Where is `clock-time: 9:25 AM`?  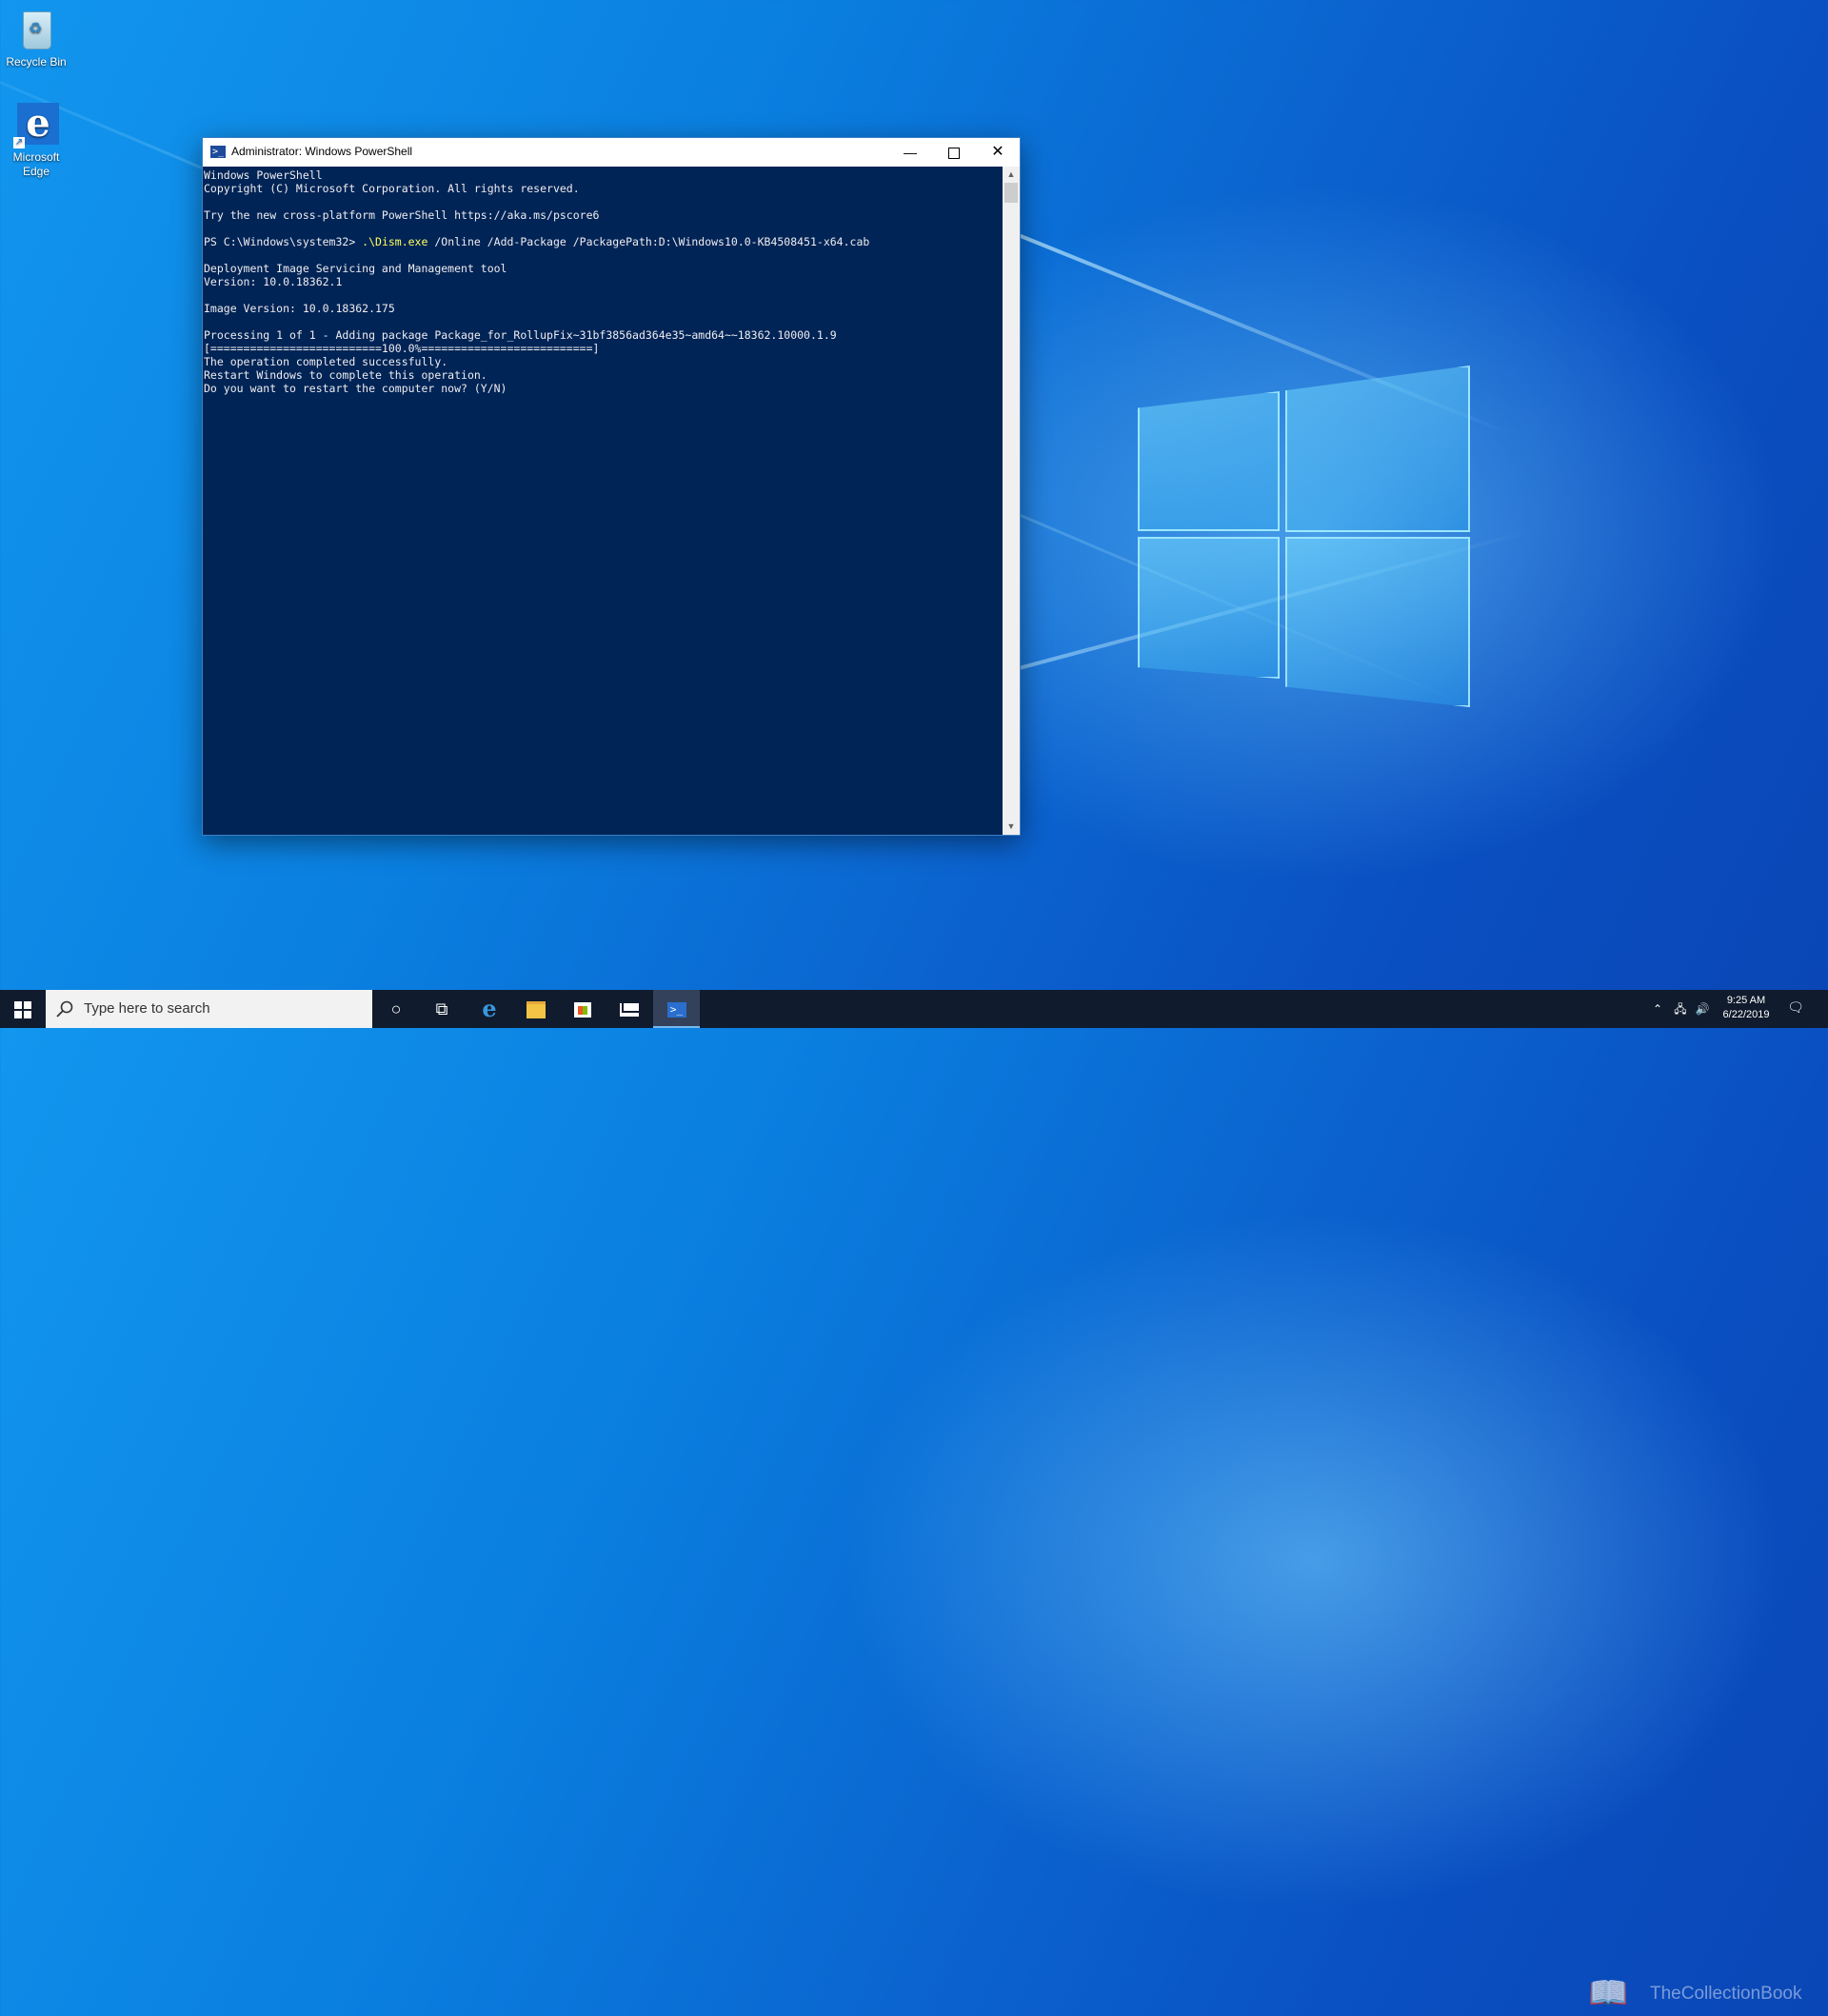
clock-time: 9:25 AM is located at coordinates (1746, 1001).